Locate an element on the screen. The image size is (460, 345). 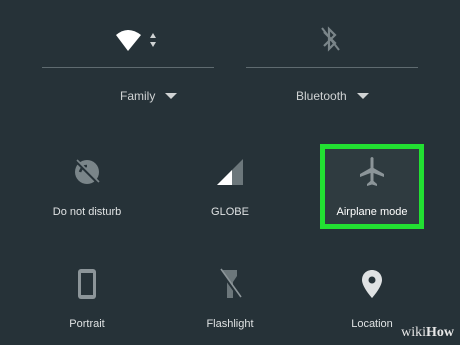
phone-portrait-icon is located at coordinates (87, 284).